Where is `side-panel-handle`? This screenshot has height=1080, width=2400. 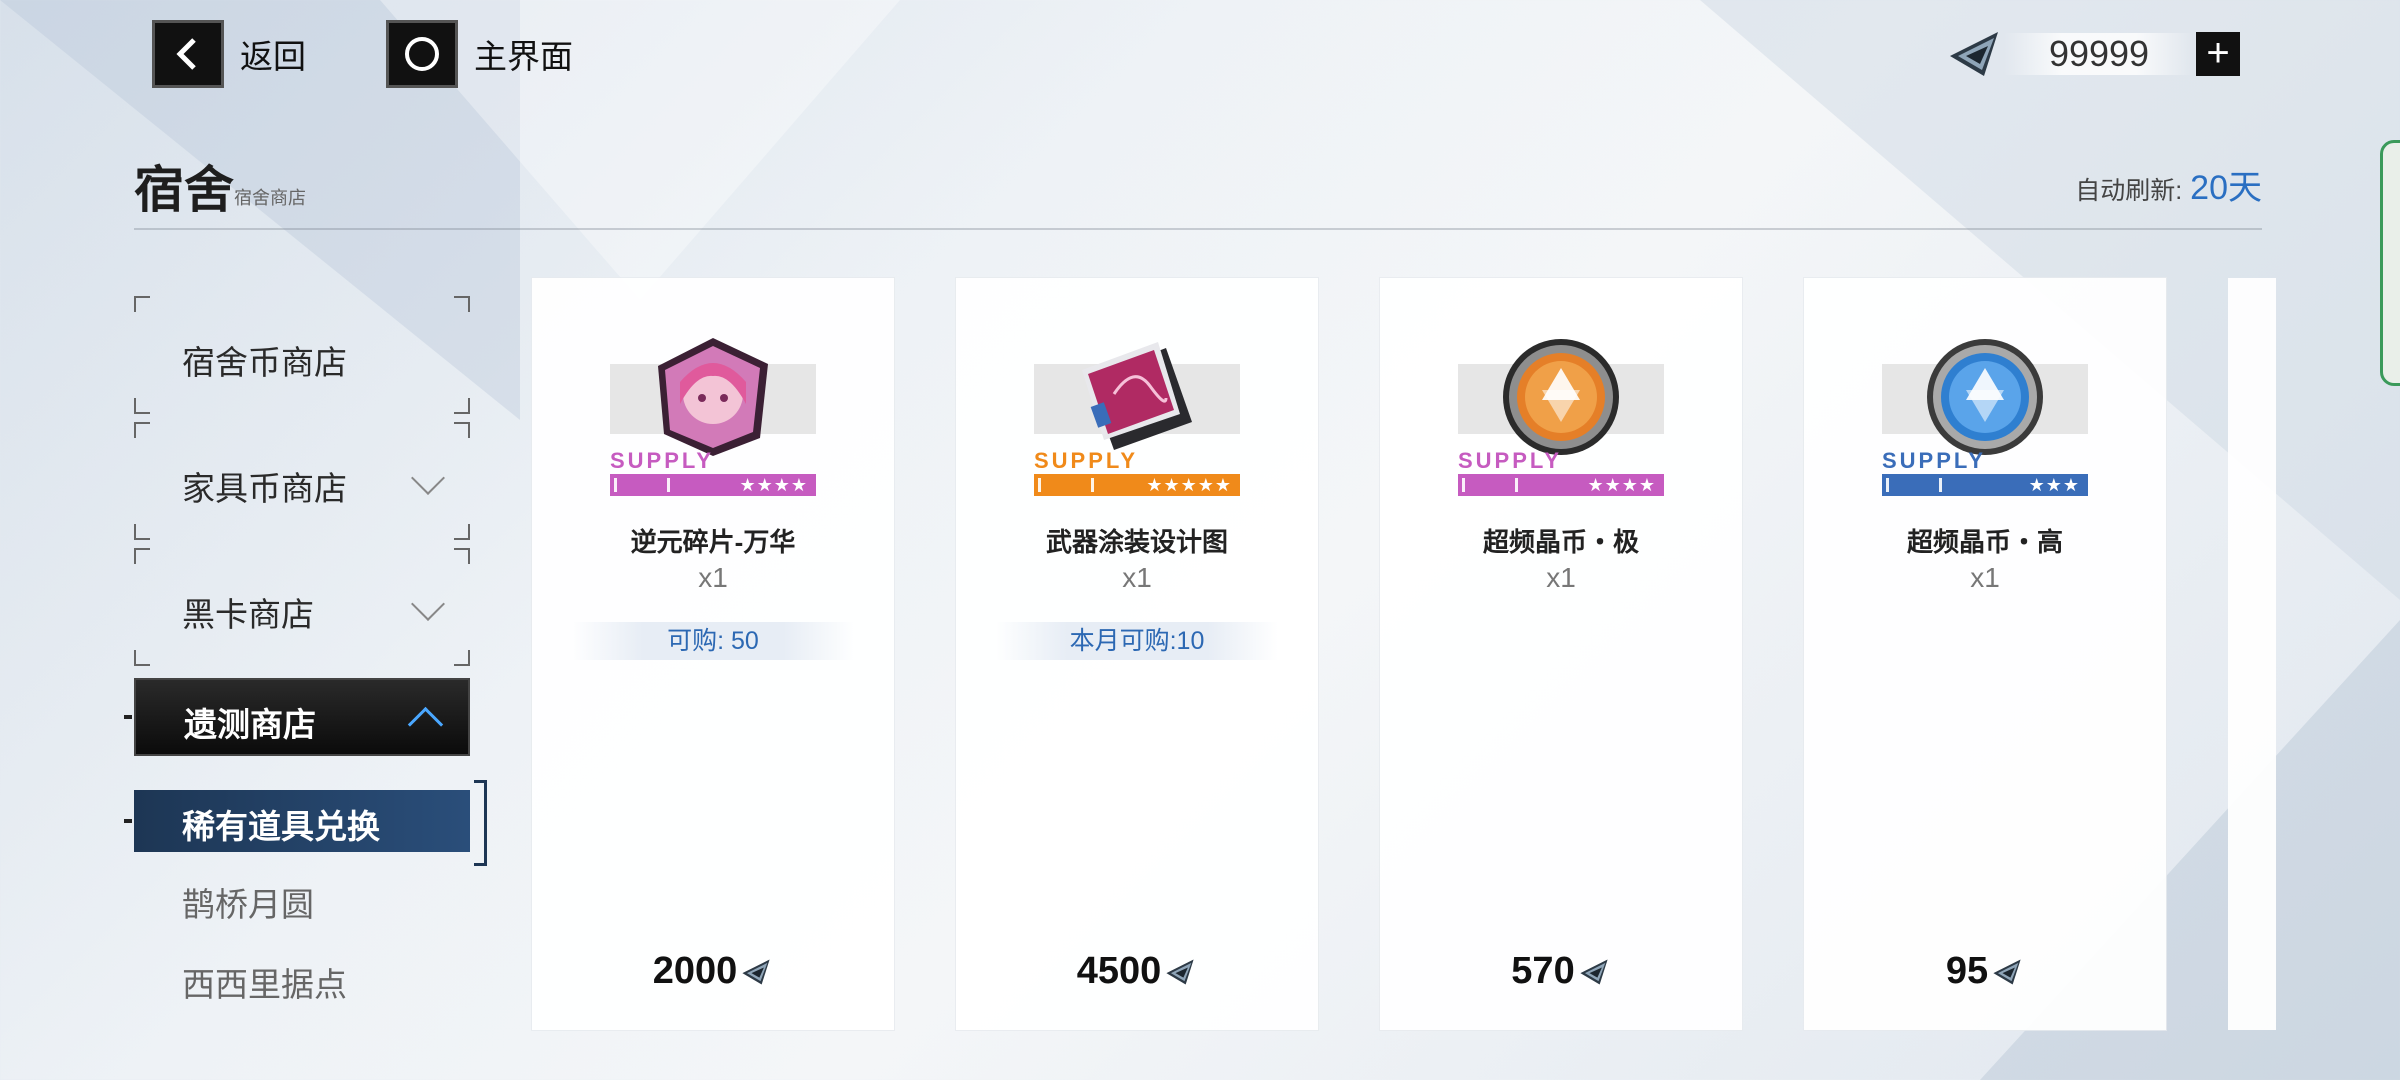
side-panel-handle is located at coordinates (2390, 263).